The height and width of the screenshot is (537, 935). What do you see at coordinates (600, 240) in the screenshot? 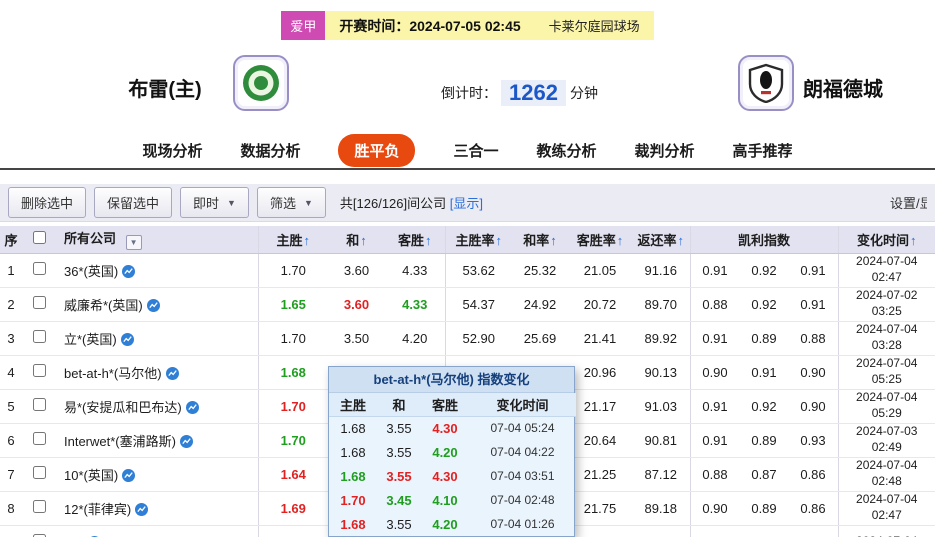
I see `col-away-rate: 客胜率↑` at bounding box center [600, 240].